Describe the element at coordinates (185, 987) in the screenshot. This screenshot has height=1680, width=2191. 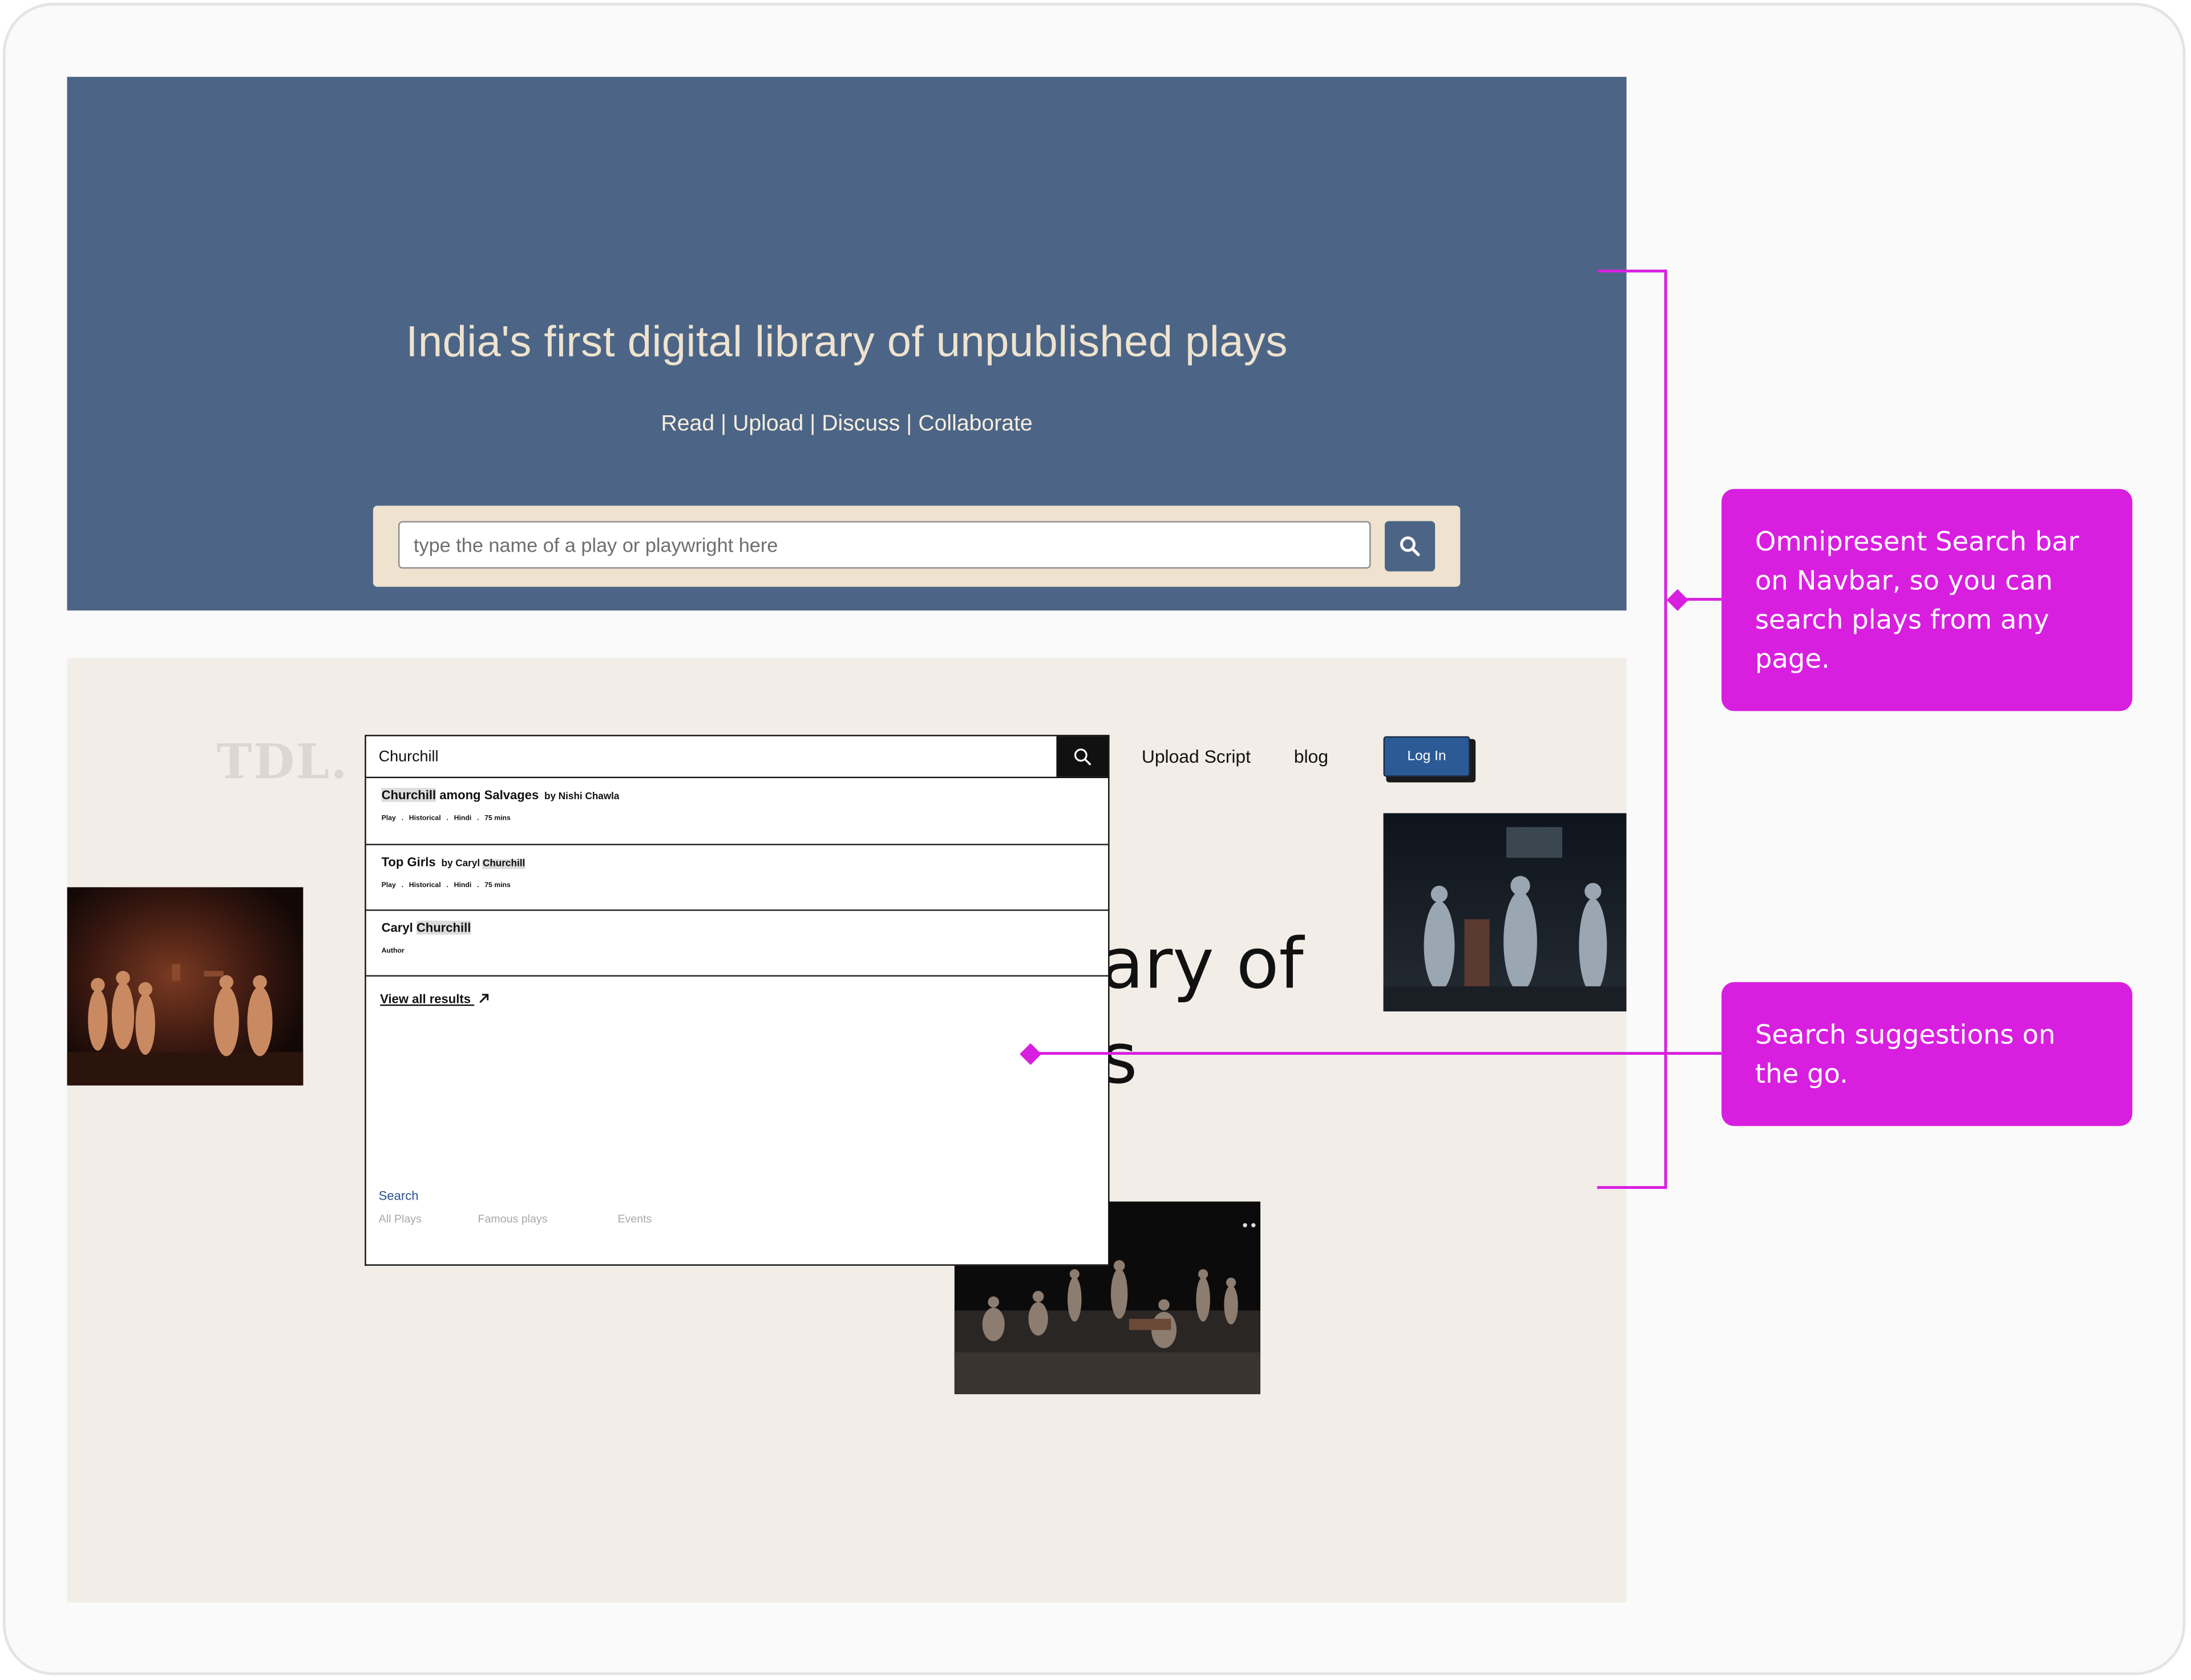
I see `stage-photo-left` at that location.